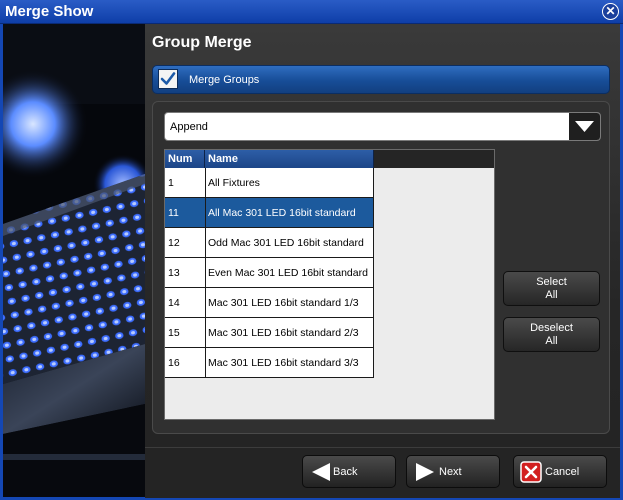 The width and height of the screenshot is (623, 500). What do you see at coordinates (269, 183) in the screenshot?
I see `table-row: 1 All Fixtures` at bounding box center [269, 183].